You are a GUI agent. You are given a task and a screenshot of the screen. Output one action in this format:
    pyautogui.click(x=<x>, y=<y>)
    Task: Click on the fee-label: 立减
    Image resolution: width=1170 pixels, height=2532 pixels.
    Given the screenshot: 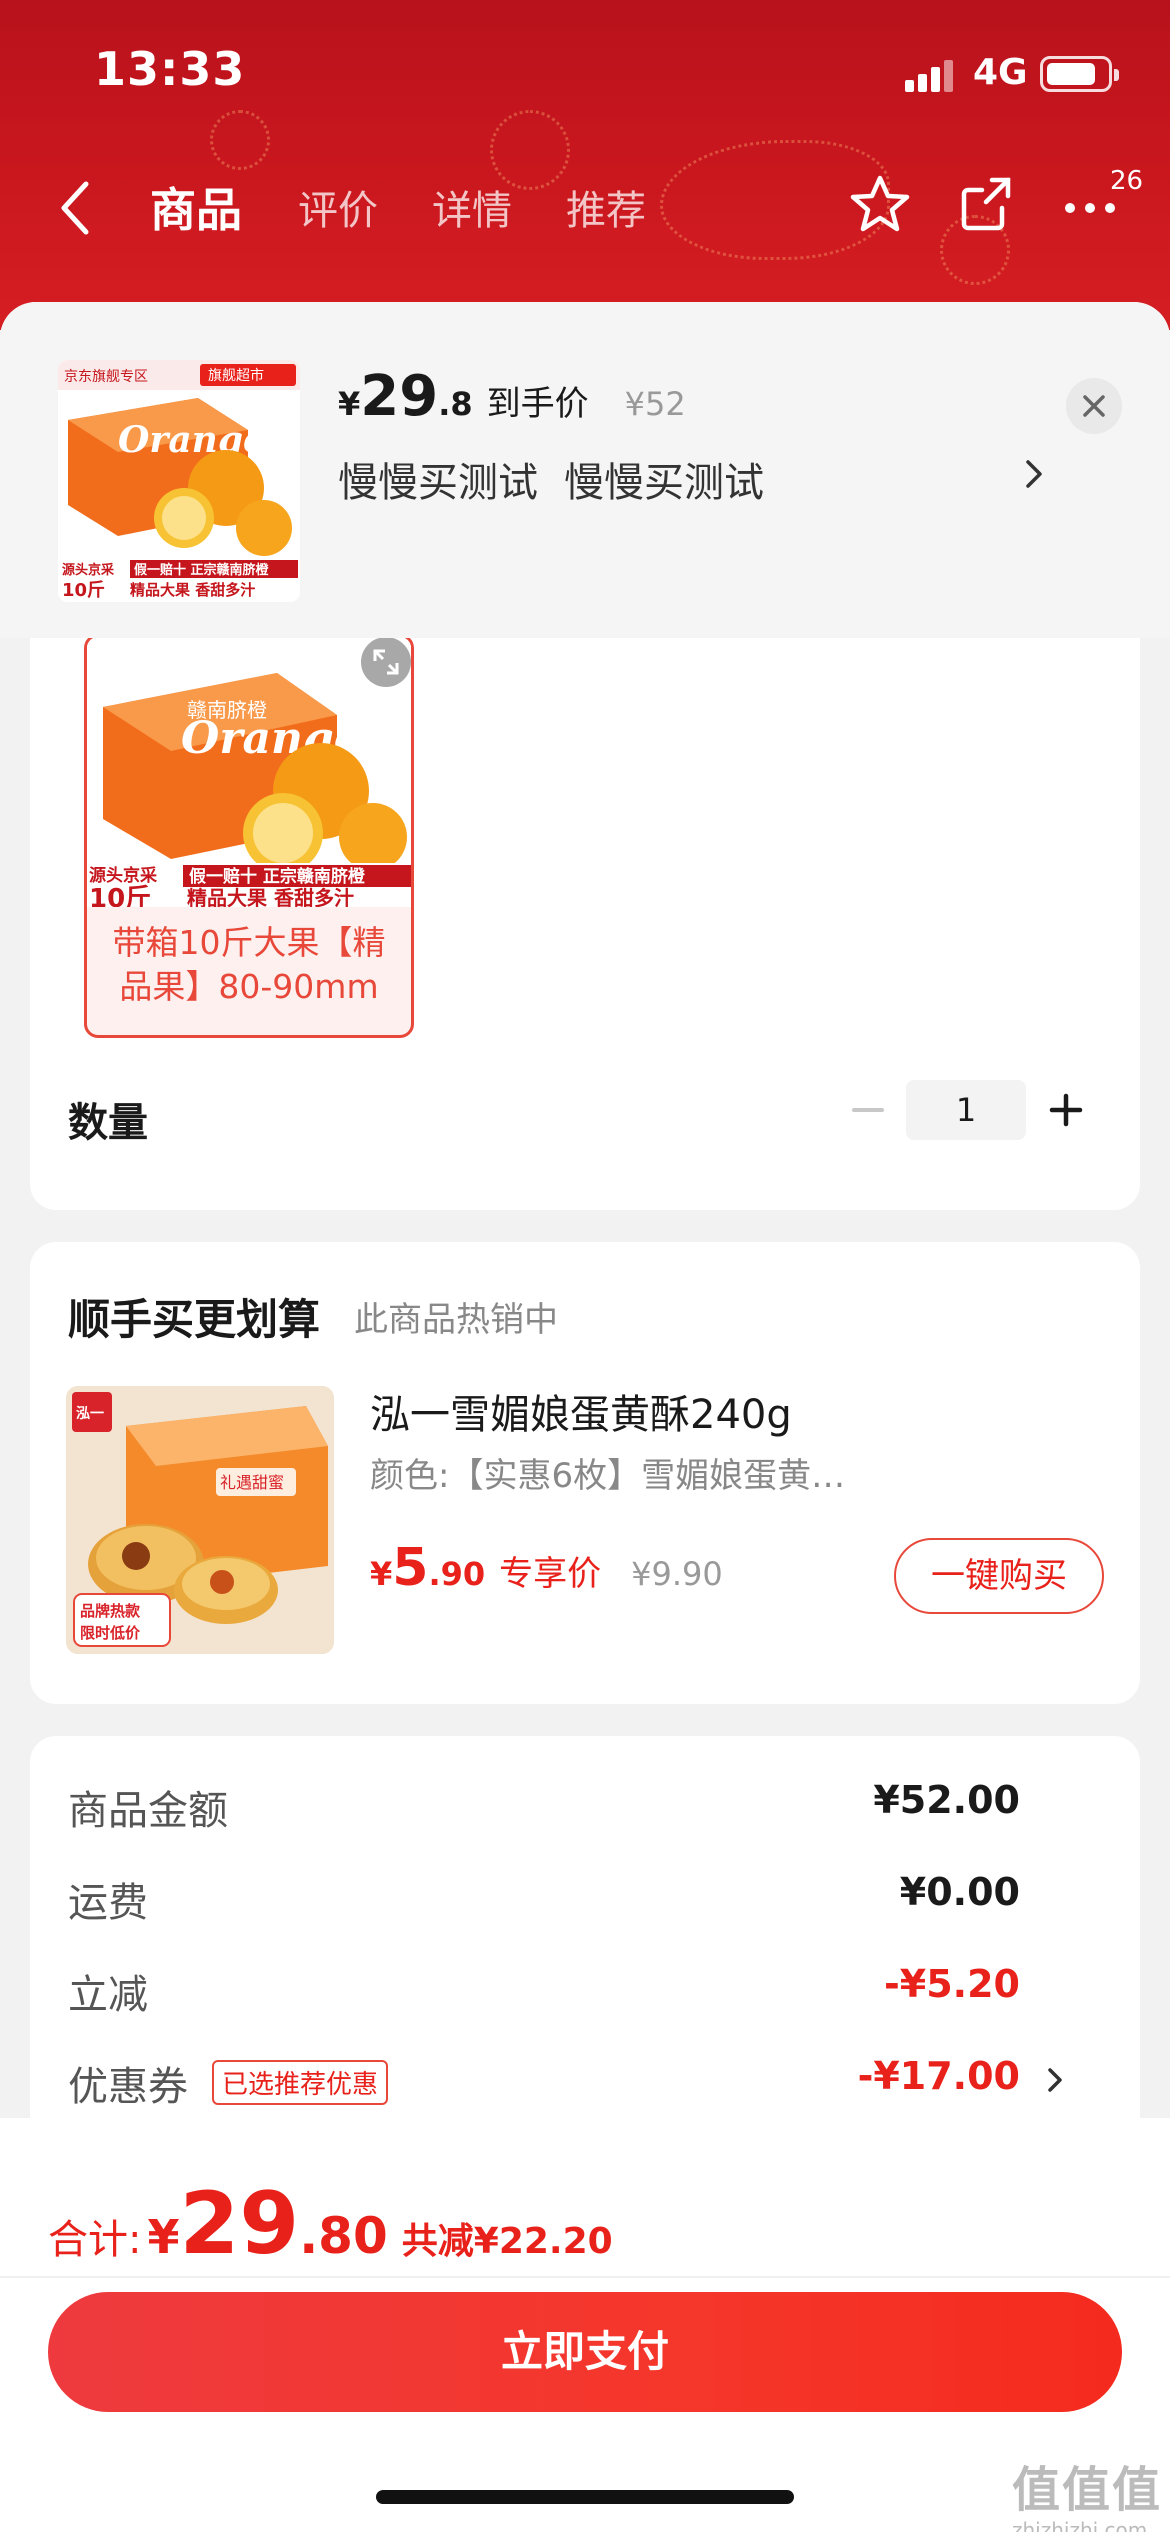 What is the action you would take?
    pyautogui.click(x=108, y=1995)
    